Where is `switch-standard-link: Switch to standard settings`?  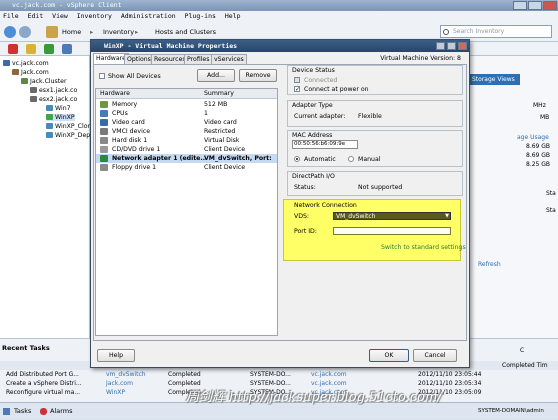
switch-standard-link: Switch to standard settings is located at coordinates (423, 247).